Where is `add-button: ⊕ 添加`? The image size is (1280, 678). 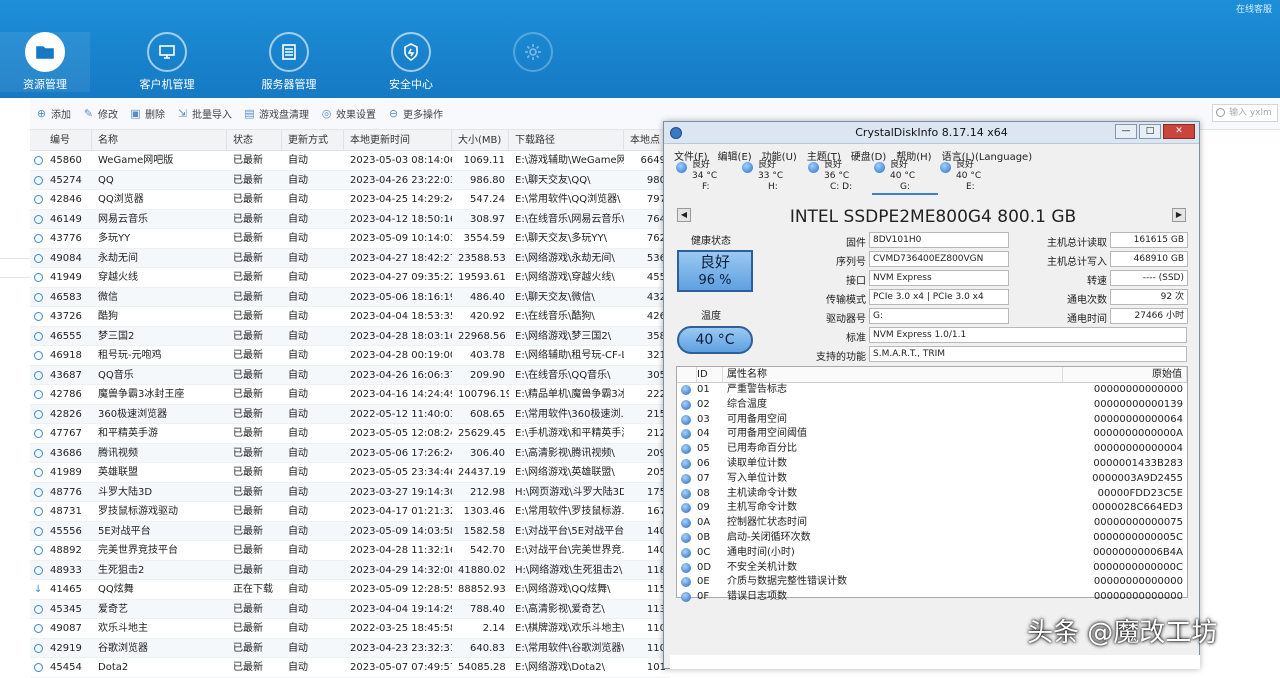 add-button: ⊕ 添加 is located at coordinates (53, 113).